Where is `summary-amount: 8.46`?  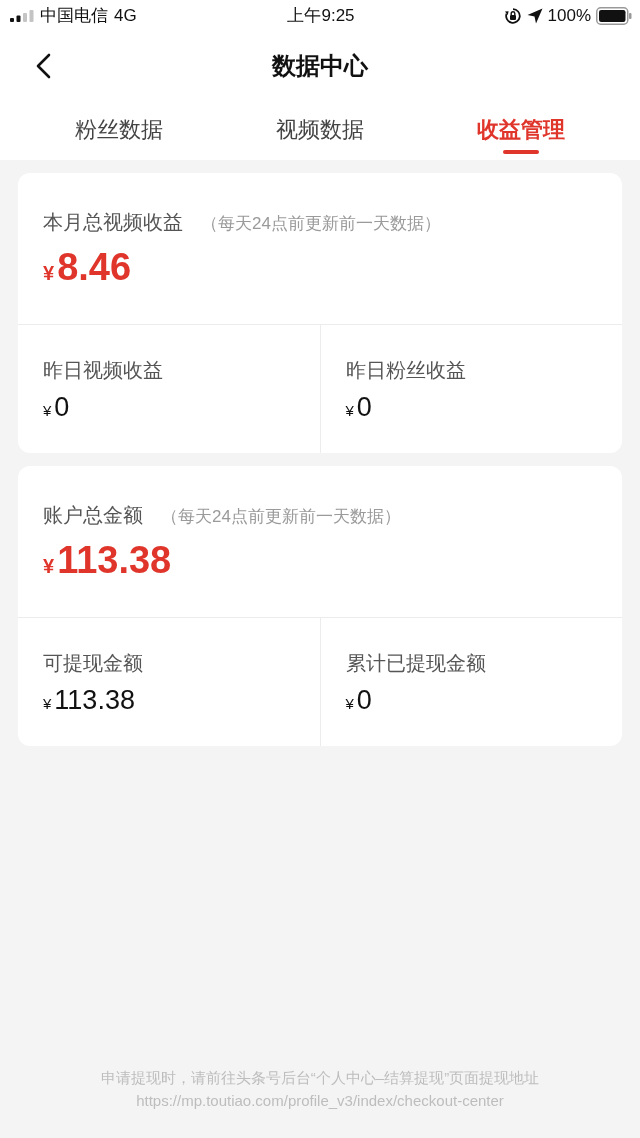 summary-amount: 8.46 is located at coordinates (94, 267).